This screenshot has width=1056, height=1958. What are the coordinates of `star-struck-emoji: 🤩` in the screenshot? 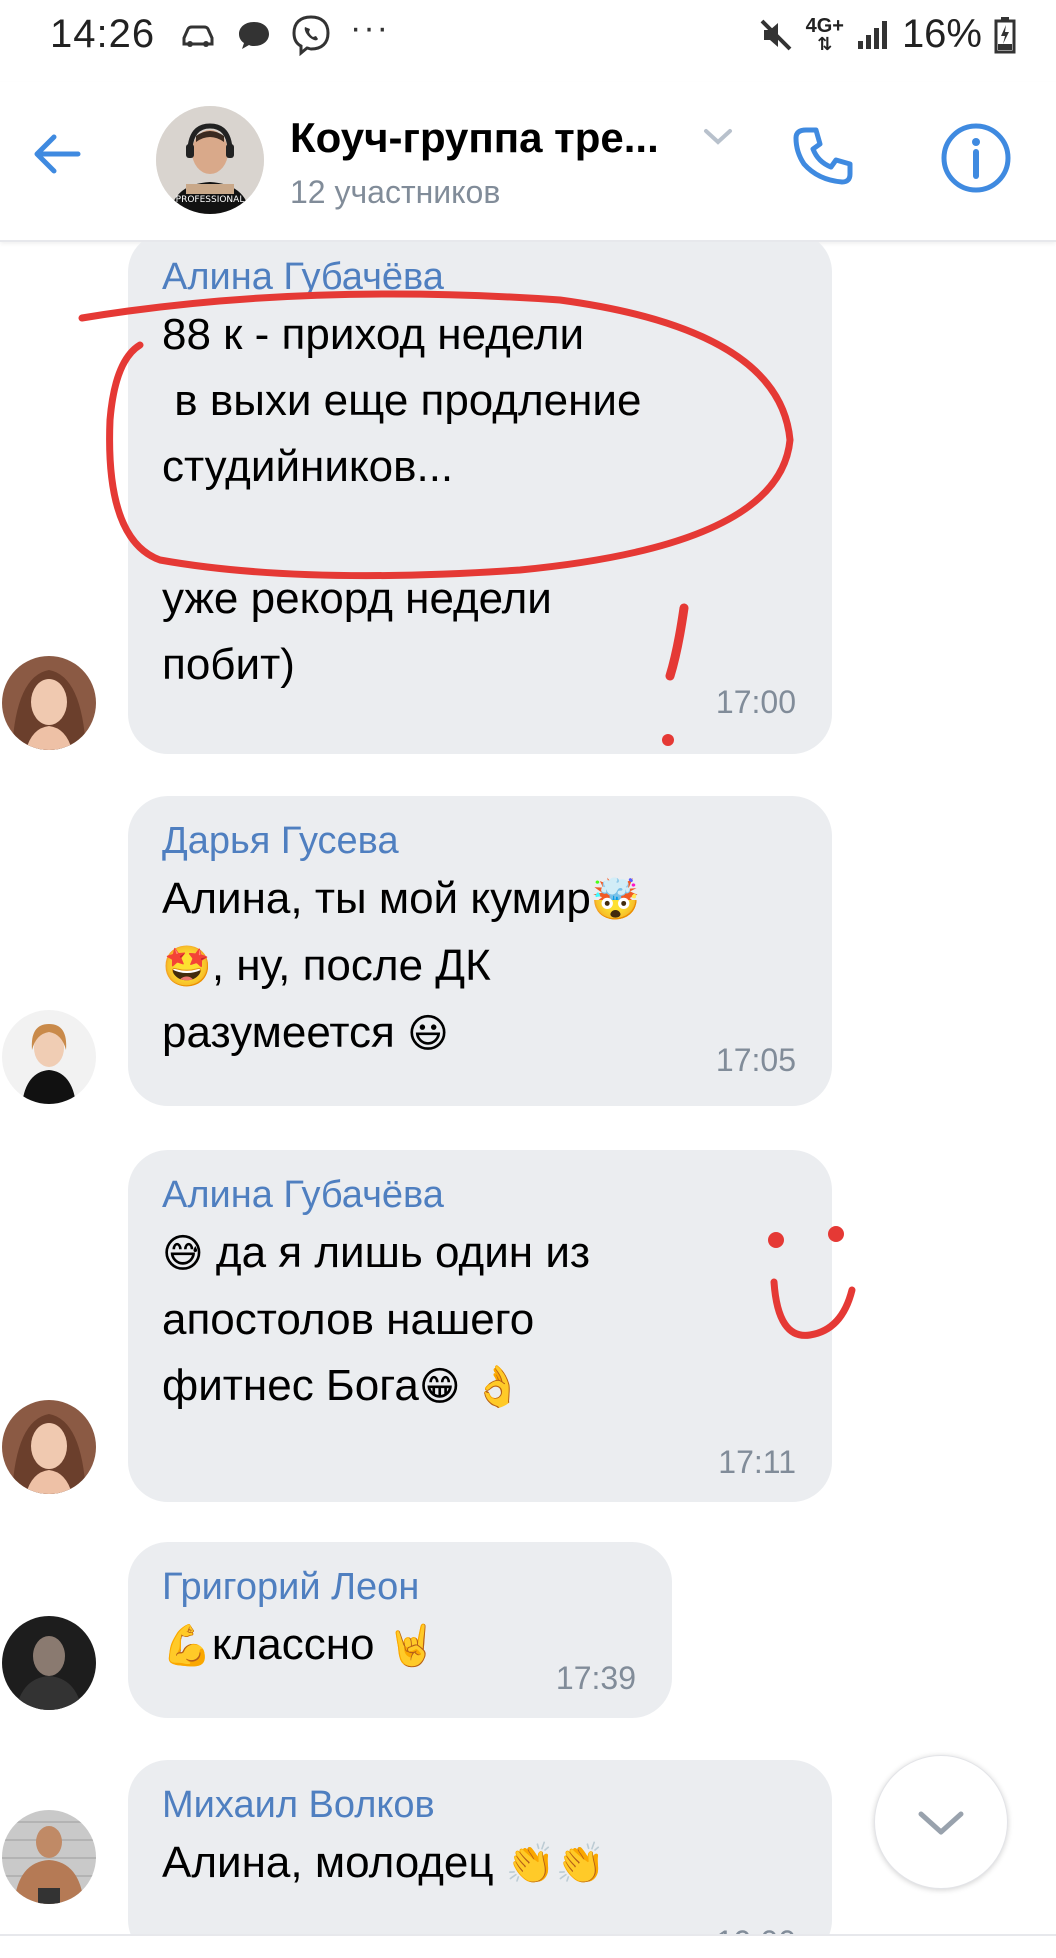 It's located at (187, 967).